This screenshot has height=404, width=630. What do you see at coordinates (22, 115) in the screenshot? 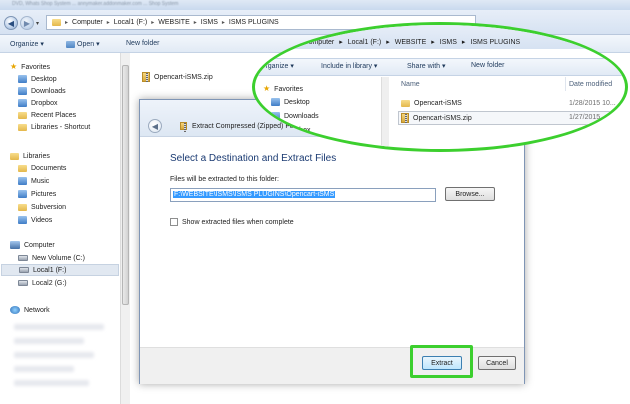
I see `recent-places-icon` at bounding box center [22, 115].